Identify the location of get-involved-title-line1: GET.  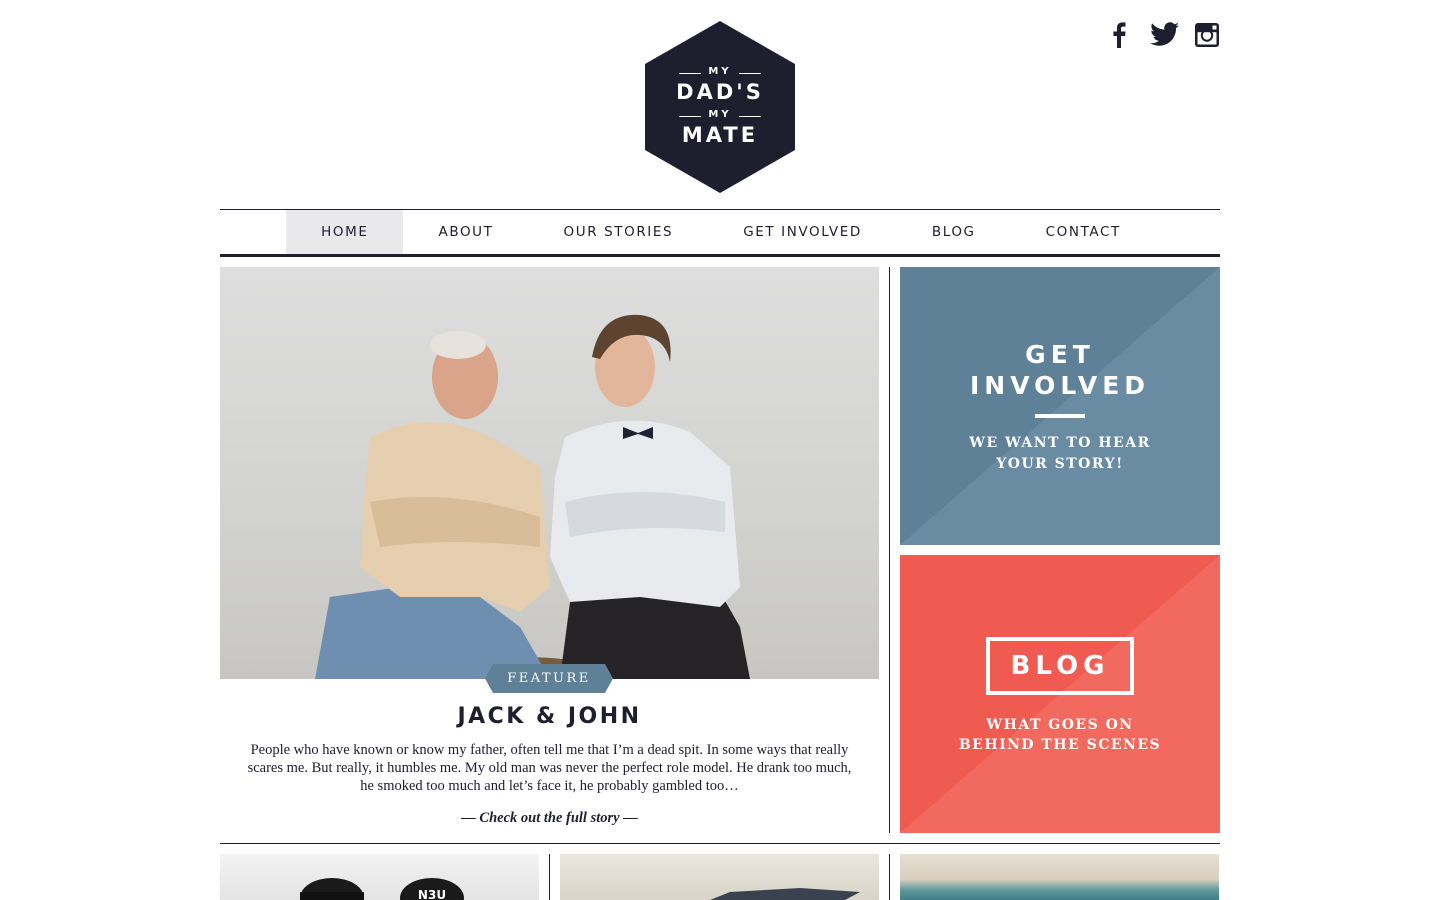
(1060, 354).